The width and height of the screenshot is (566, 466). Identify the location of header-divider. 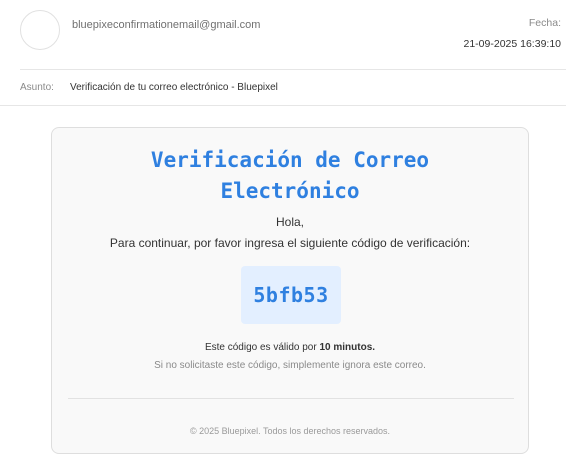
(293, 69).